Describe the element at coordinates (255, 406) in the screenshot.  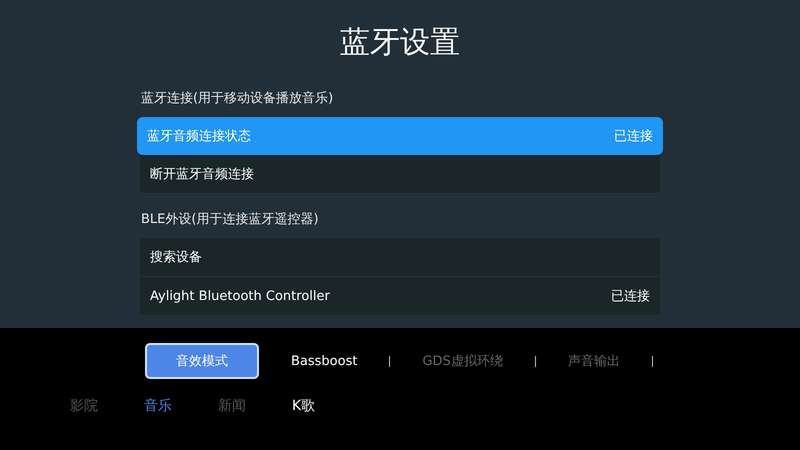
I see `preset-tab: 新闻` at that location.